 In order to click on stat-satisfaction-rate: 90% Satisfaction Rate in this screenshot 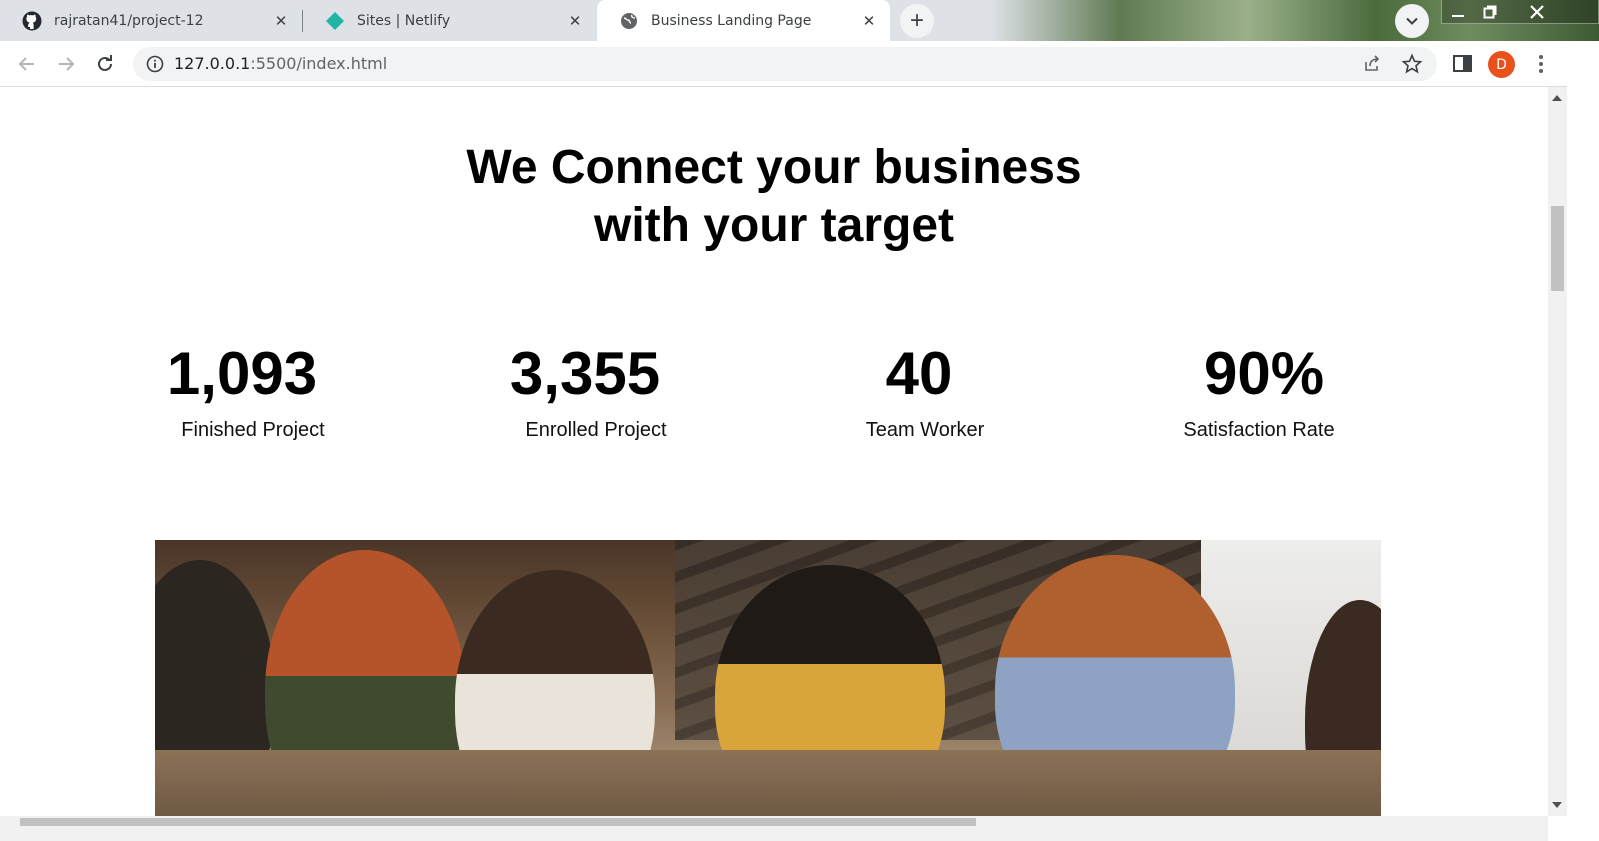, I will do `click(1264, 390)`.